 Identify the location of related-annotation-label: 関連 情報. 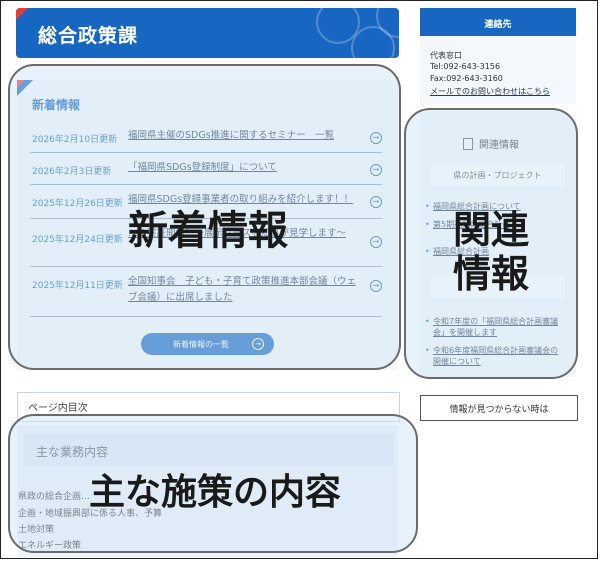
(491, 252).